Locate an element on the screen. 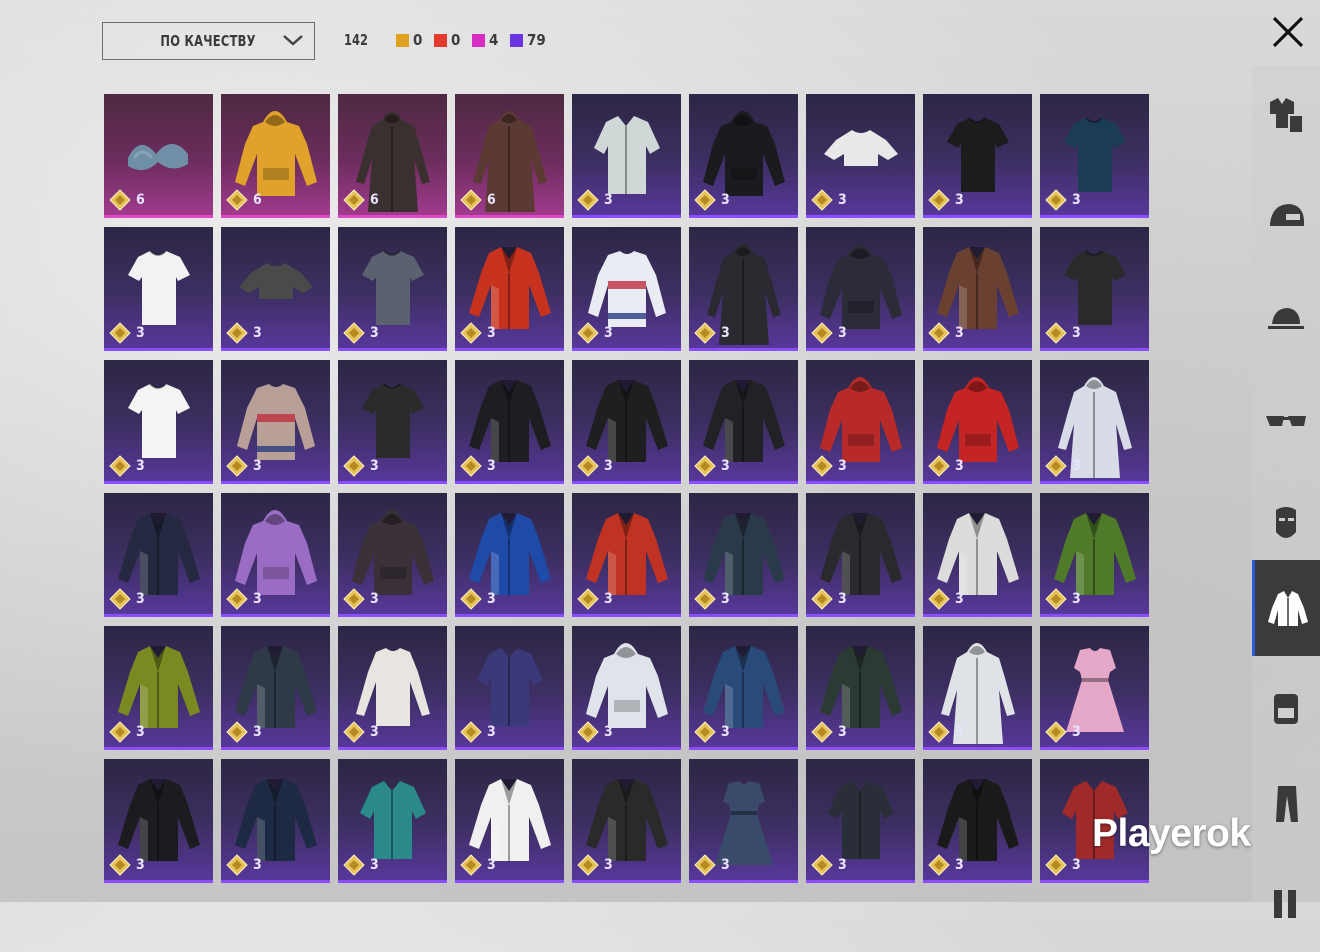  sort-dropdown: ПО КАЧЕСТВУ is located at coordinates (208, 41).